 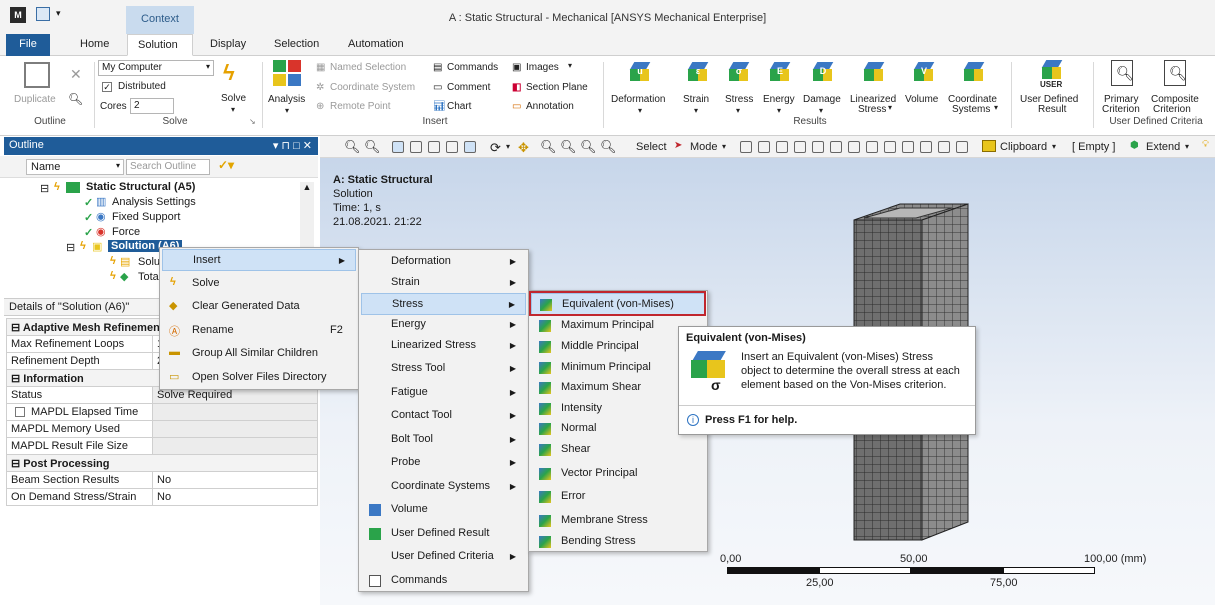 I want to click on solve-button: Solve, so click(x=233, y=98).